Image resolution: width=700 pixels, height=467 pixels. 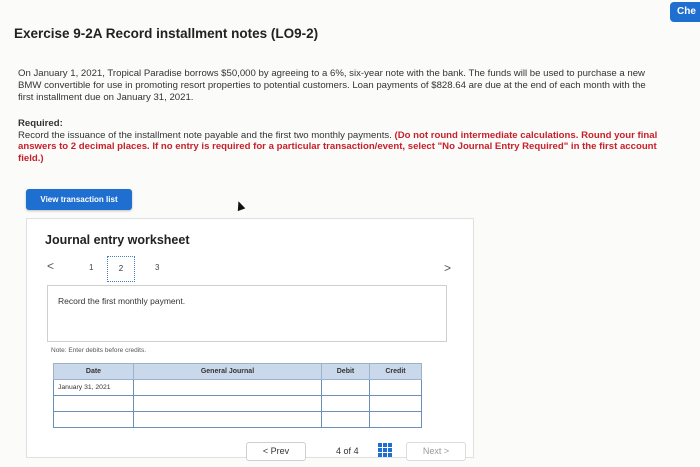 I want to click on chevron-left-icon: <, so click(x=50, y=266).